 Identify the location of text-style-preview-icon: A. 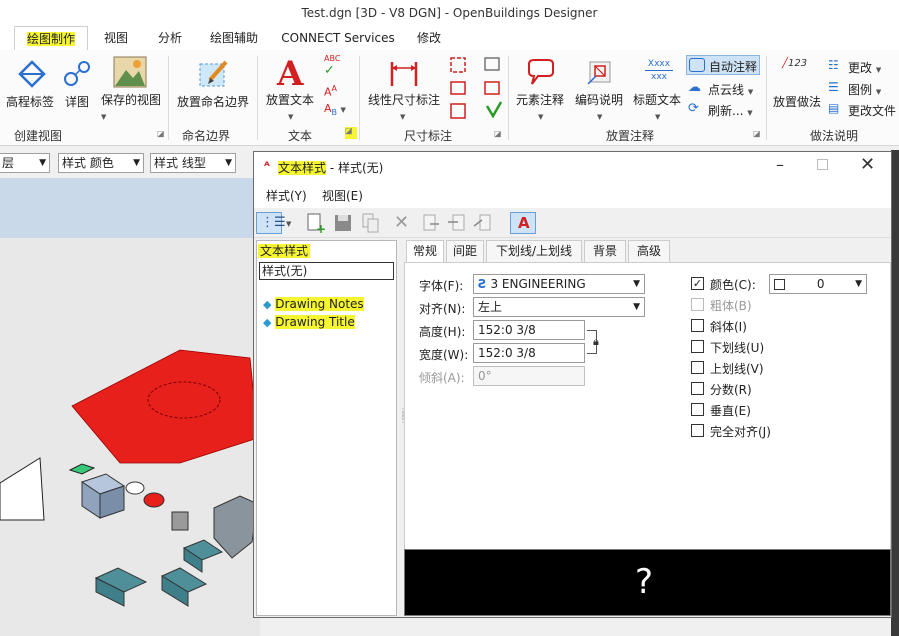
(523, 223).